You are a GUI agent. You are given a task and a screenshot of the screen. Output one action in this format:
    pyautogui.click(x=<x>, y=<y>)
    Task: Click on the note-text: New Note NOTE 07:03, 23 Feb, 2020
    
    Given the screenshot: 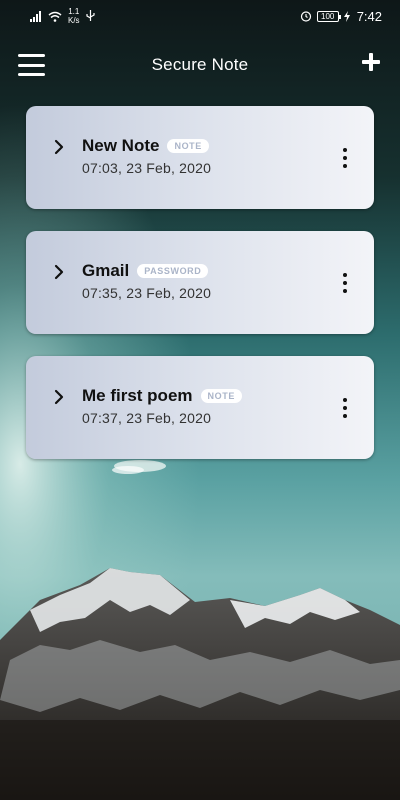 What is the action you would take?
    pyautogui.click(x=146, y=156)
    